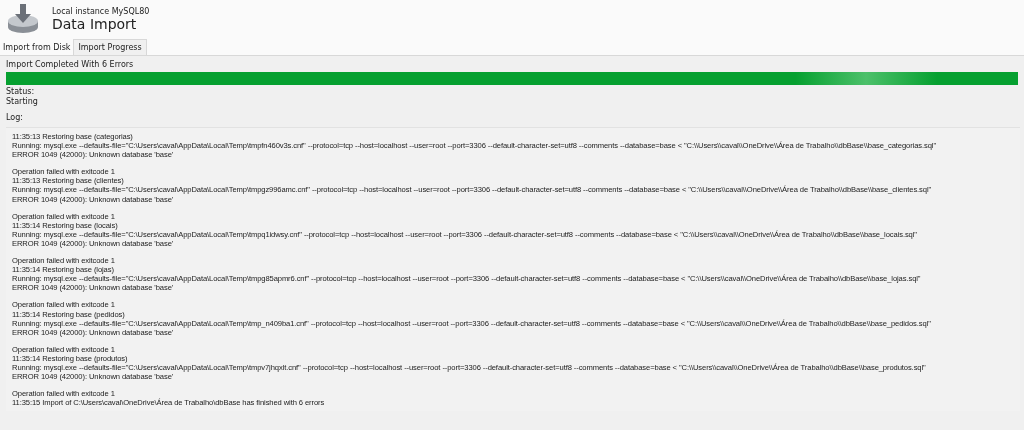 The height and width of the screenshot is (430, 1024). Describe the element at coordinates (22, 102) in the screenshot. I see `status-value: Starting` at that location.